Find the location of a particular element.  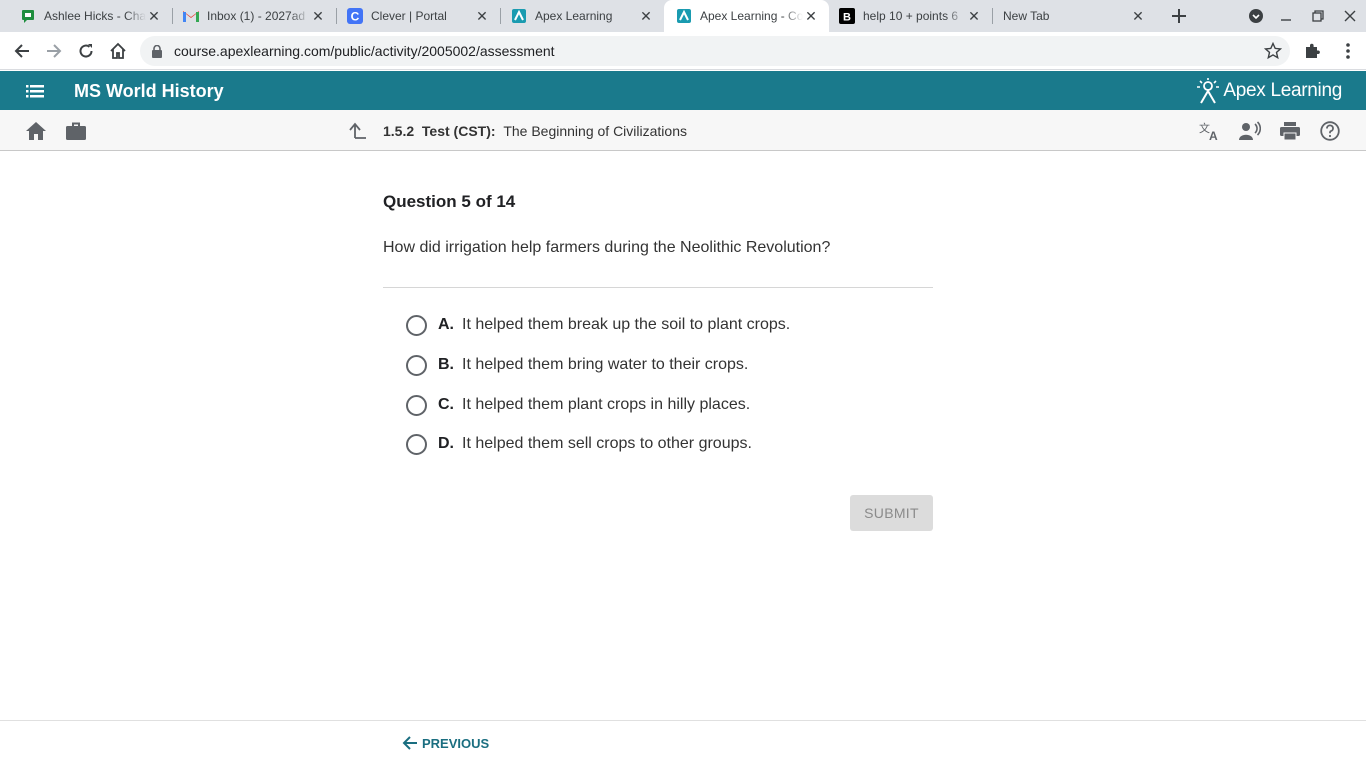

browser-tab: C Clever | Portal ✕ is located at coordinates (418, 16).